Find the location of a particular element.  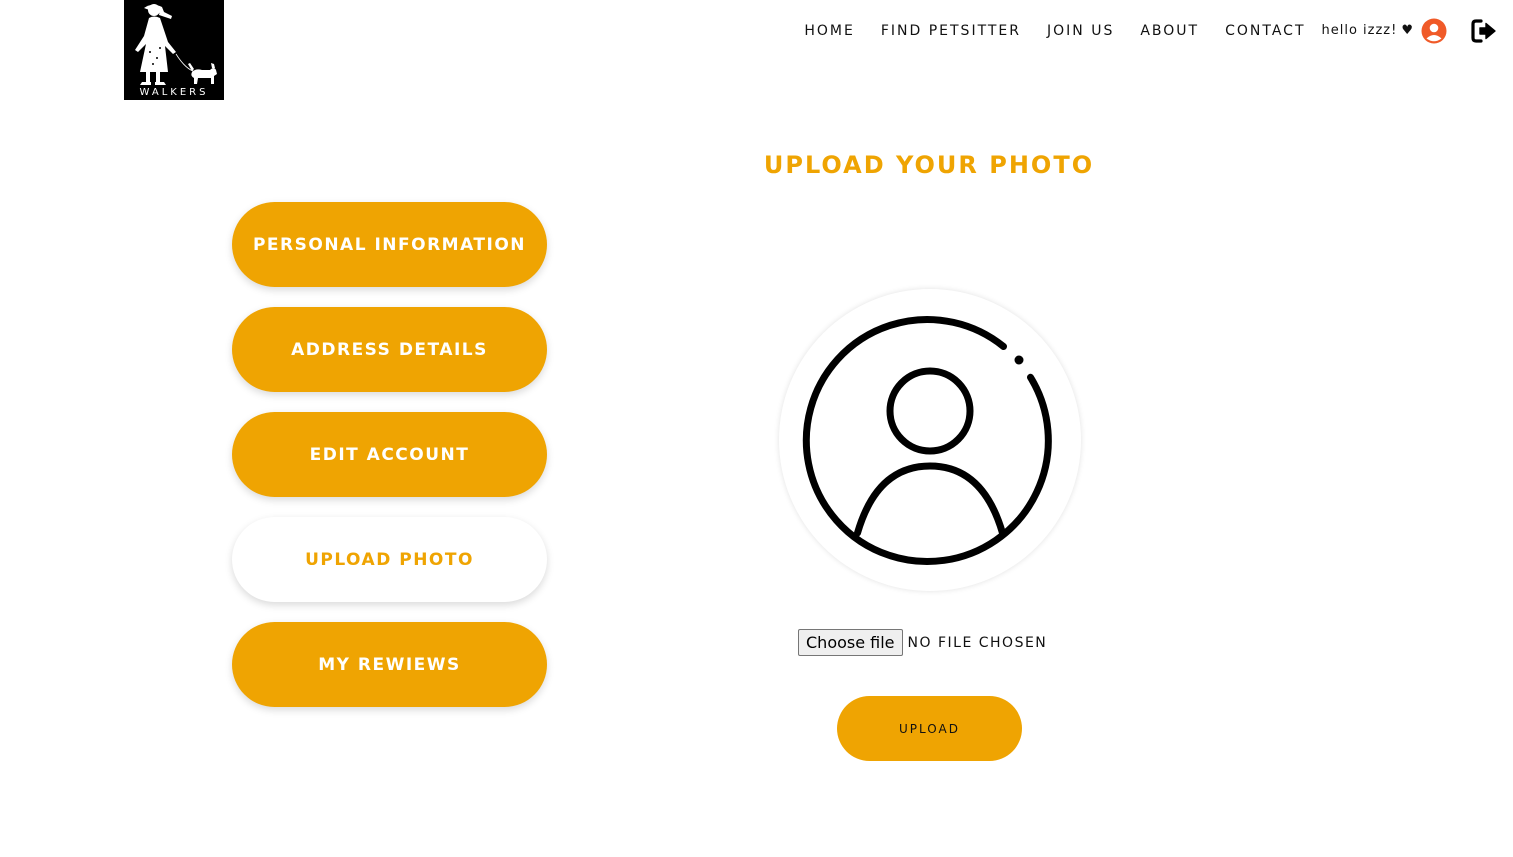

sidebar-upload-photo-button: UPLOAD PHOTO is located at coordinates (389, 559).